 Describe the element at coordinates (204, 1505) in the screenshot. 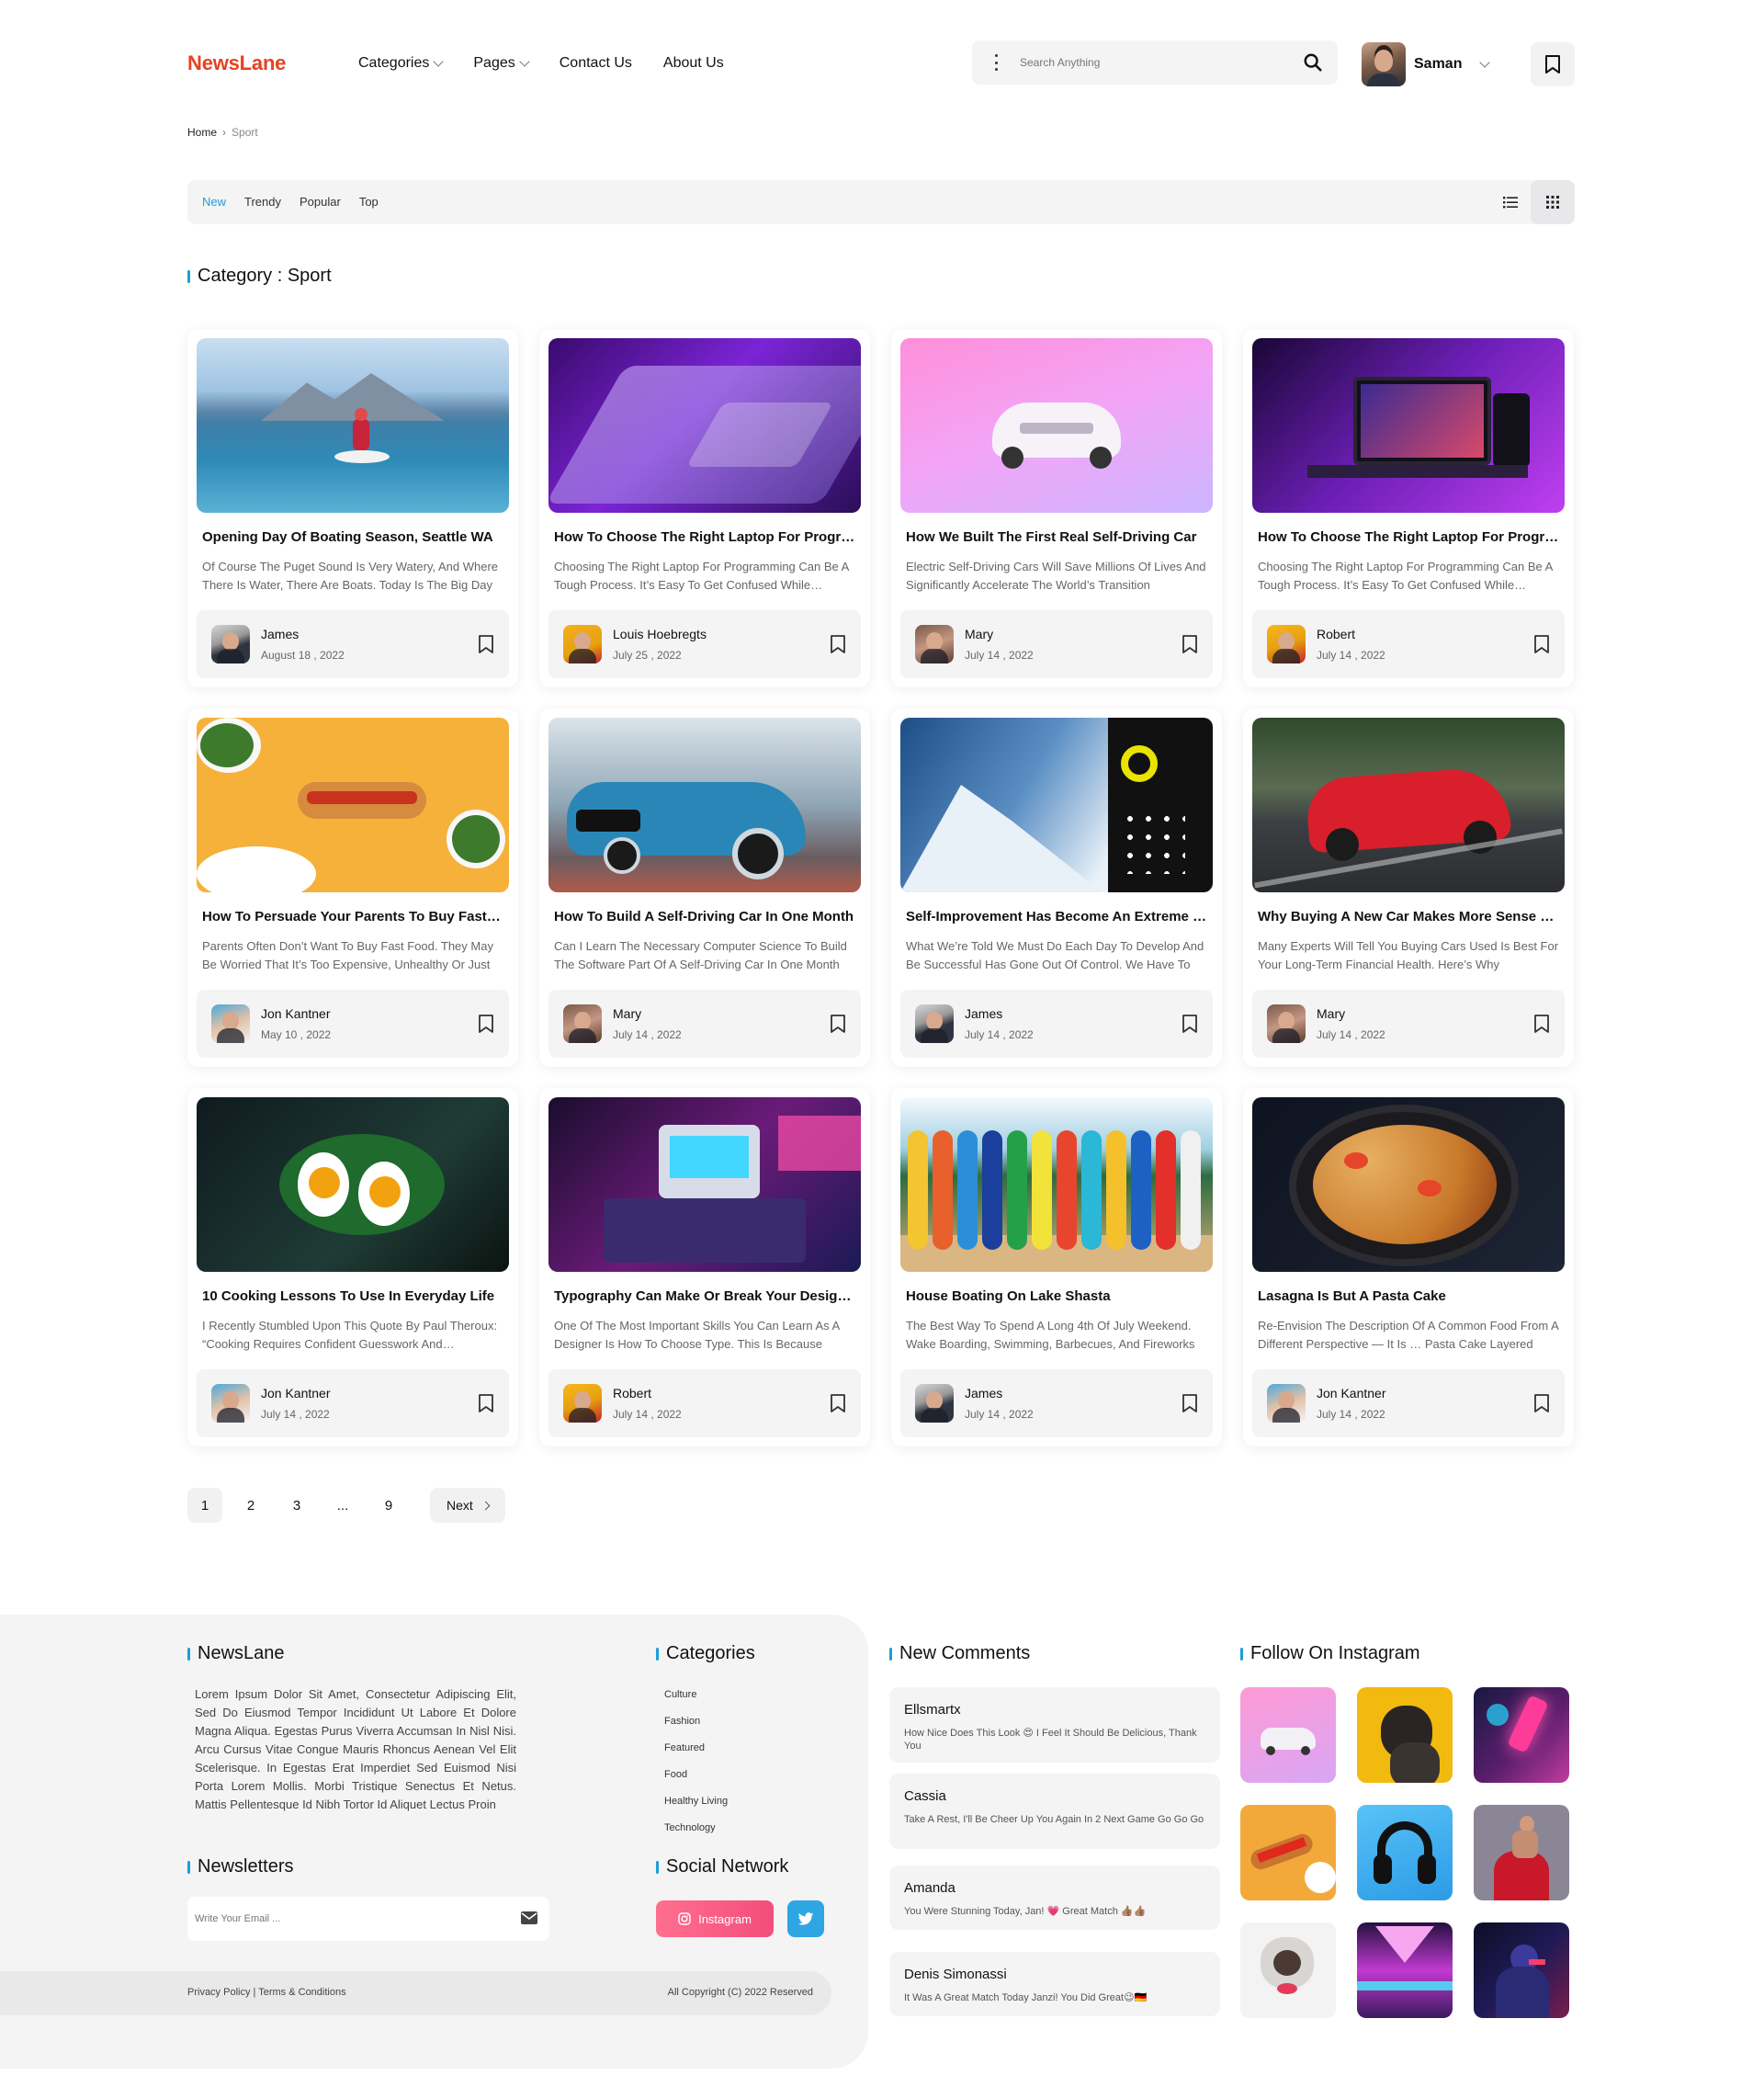

I see `page-1: 1` at that location.